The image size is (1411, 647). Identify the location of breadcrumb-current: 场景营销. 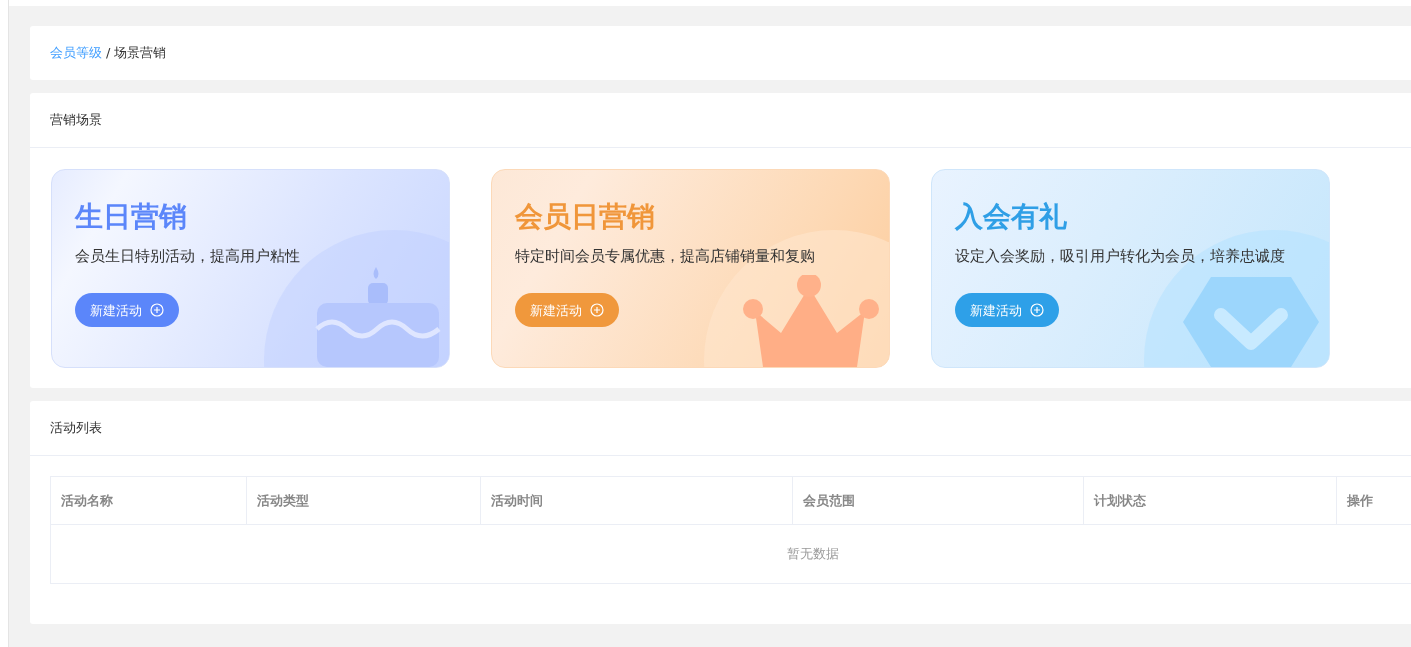
(140, 53).